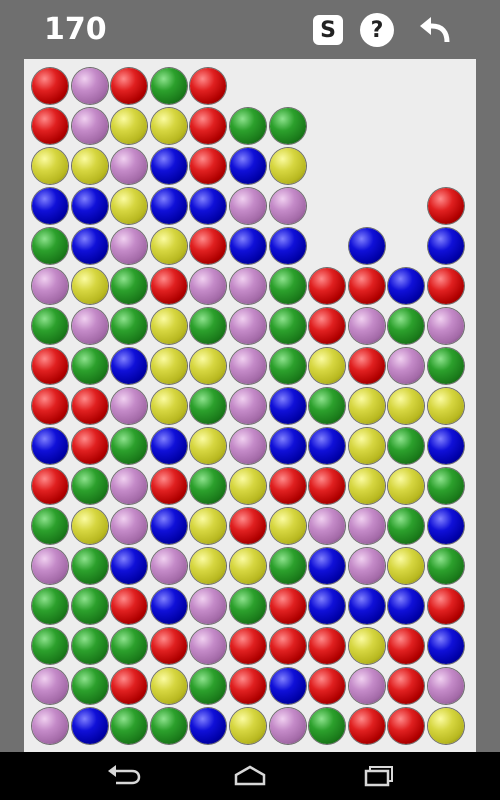 The height and width of the screenshot is (800, 500). What do you see at coordinates (377, 30) in the screenshot?
I see `help-button: ?` at bounding box center [377, 30].